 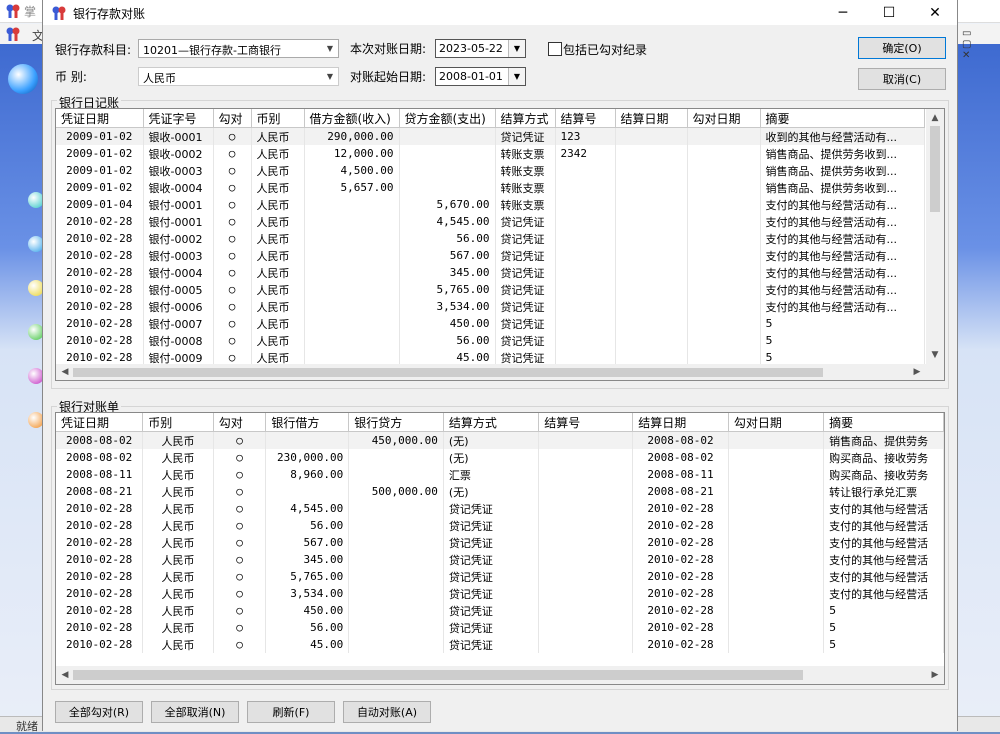 I want to click on journal-hscroll-thumb, so click(x=448, y=372).